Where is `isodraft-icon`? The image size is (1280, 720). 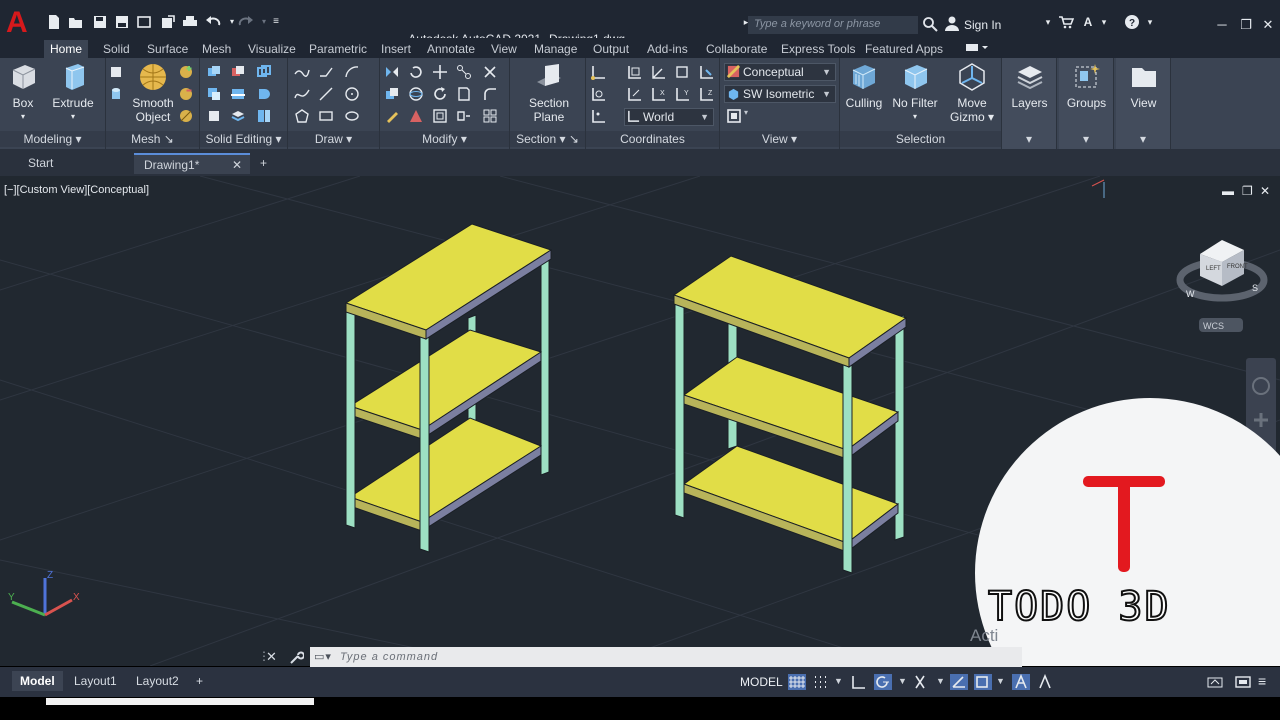
isodraft-icon is located at coordinates (921, 682).